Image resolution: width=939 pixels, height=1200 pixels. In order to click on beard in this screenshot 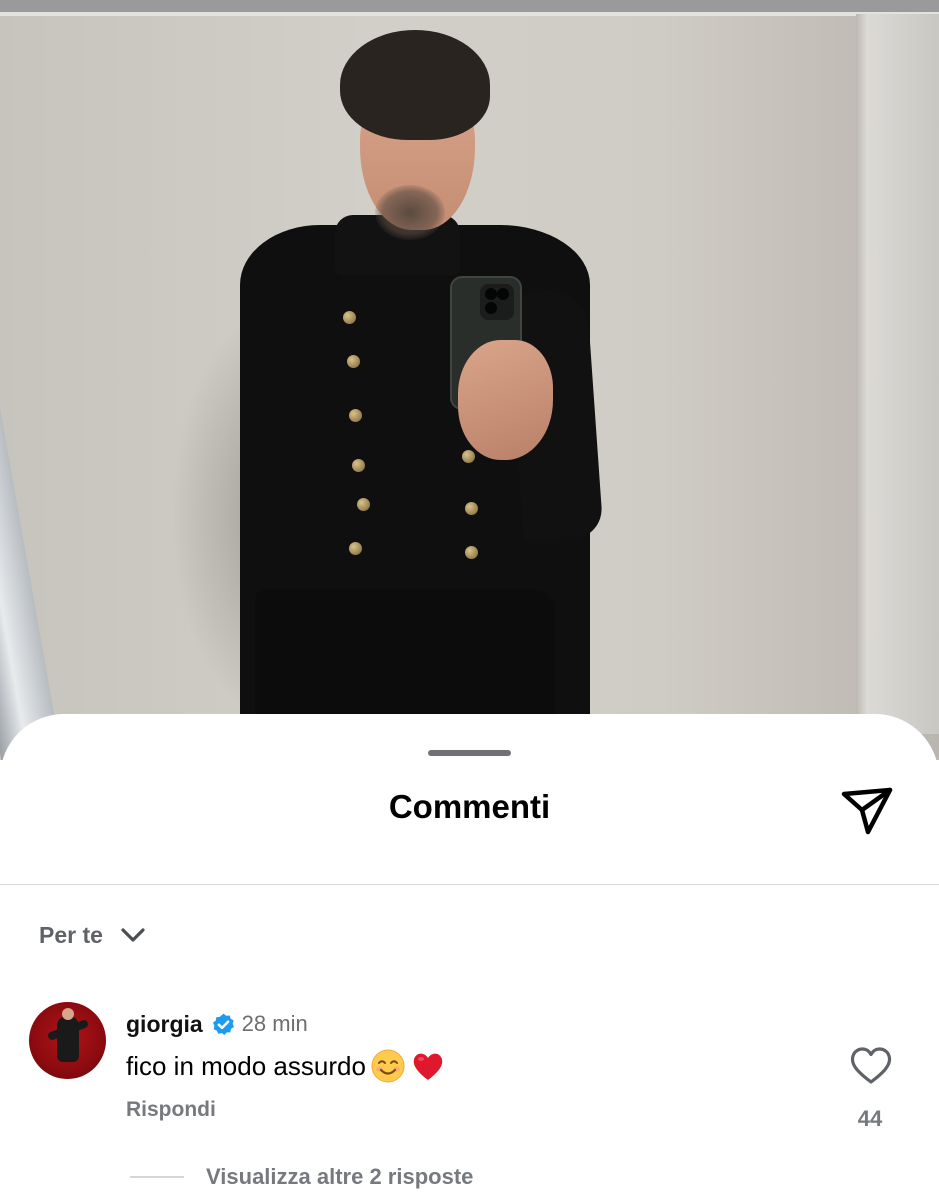, I will do `click(410, 212)`.